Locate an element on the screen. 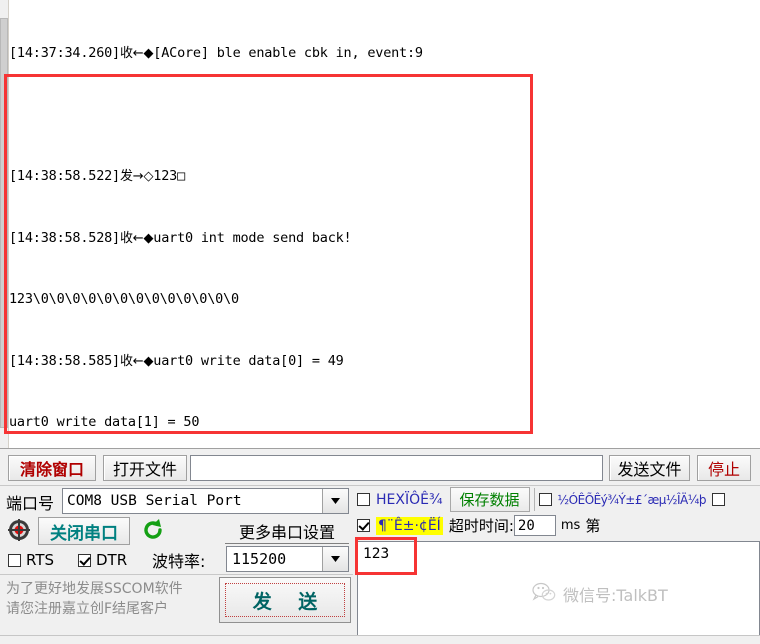  di-label: 第 is located at coordinates (593, 526).